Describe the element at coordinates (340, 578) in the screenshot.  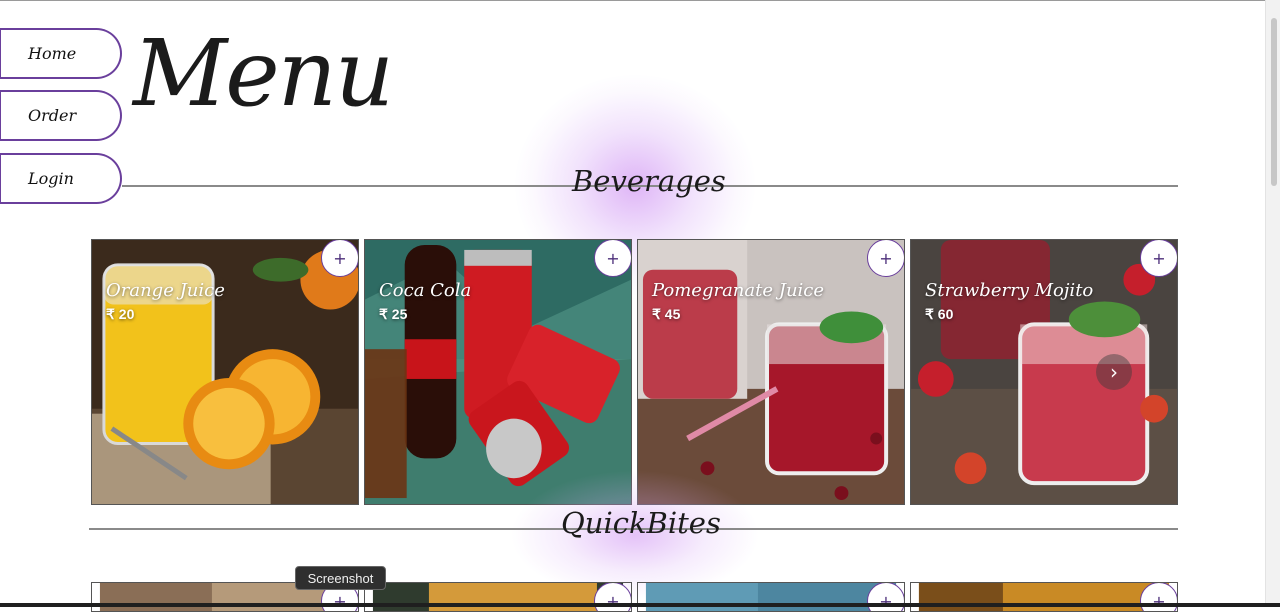
I see `screenshot-tooltip: Screenshot` at that location.